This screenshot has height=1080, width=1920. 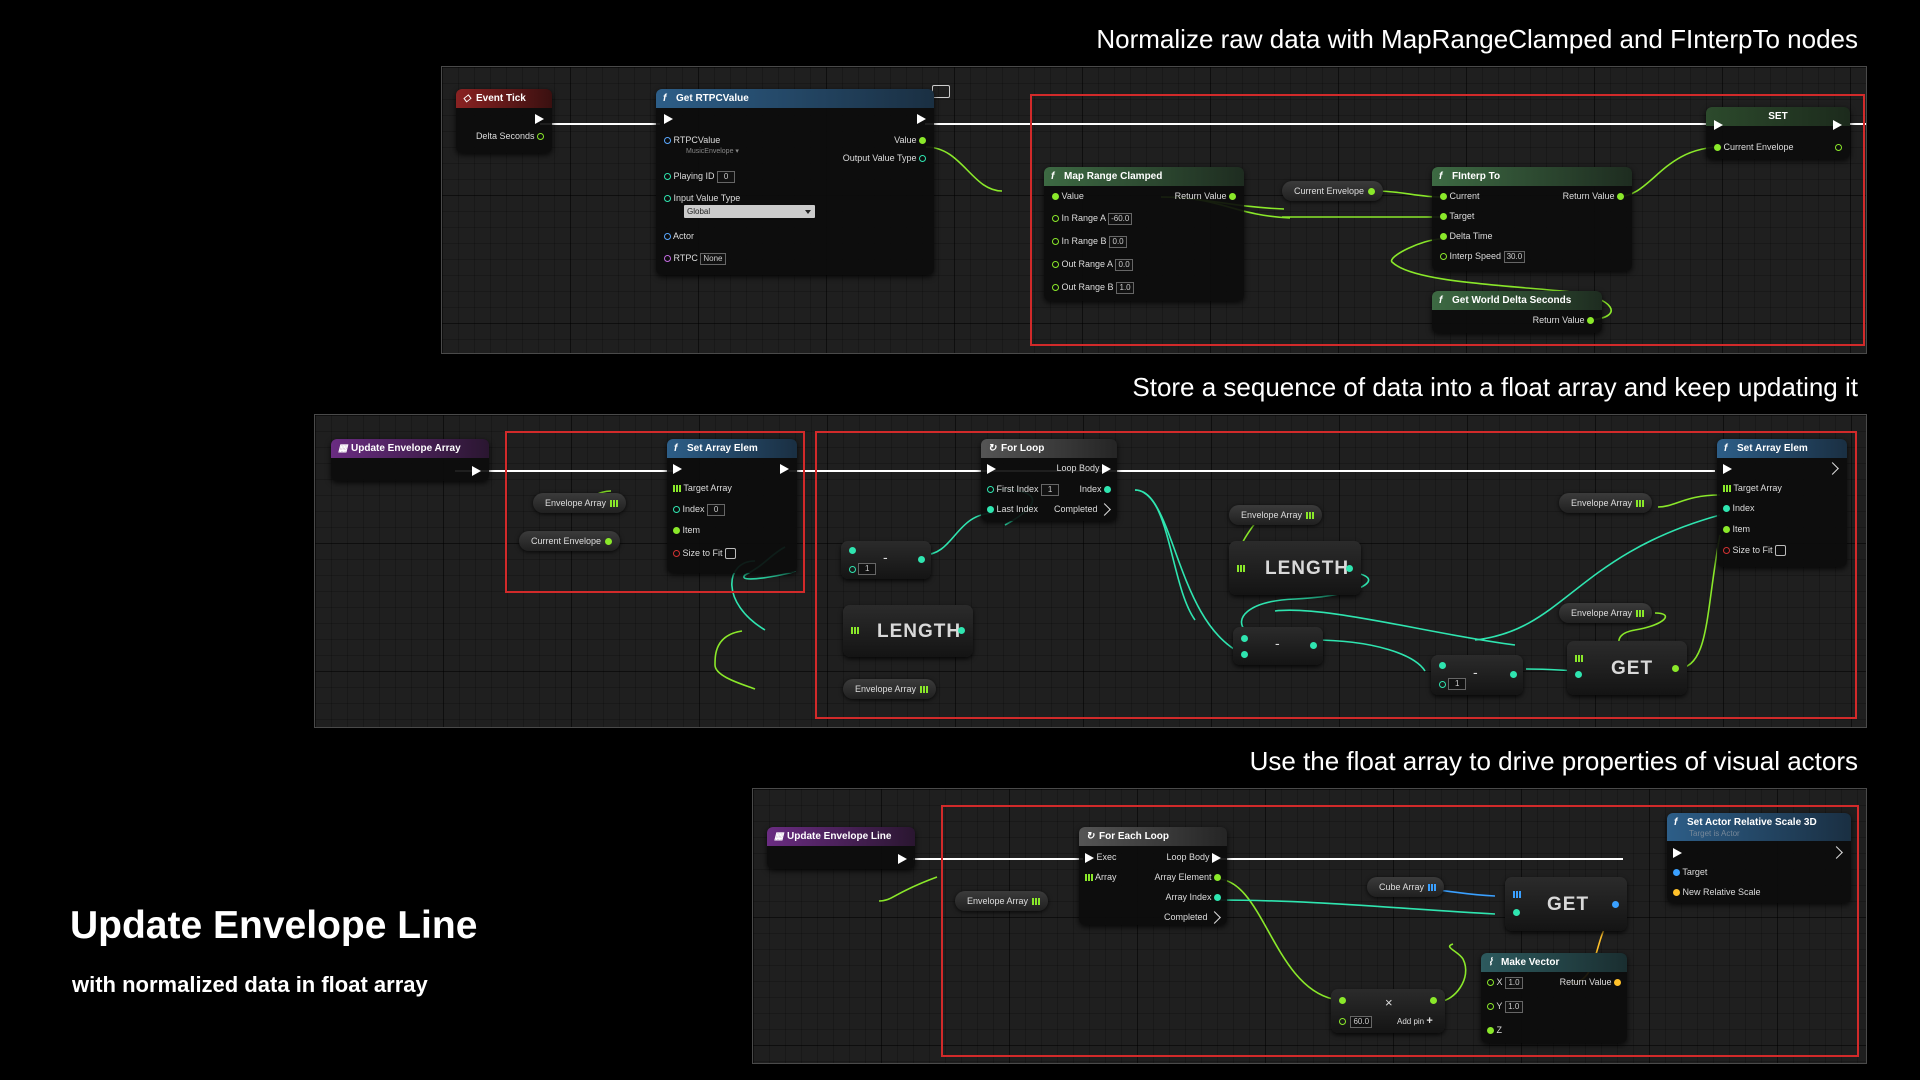 I want to click on pin-current-envelope-out, so click(x=1838, y=147).